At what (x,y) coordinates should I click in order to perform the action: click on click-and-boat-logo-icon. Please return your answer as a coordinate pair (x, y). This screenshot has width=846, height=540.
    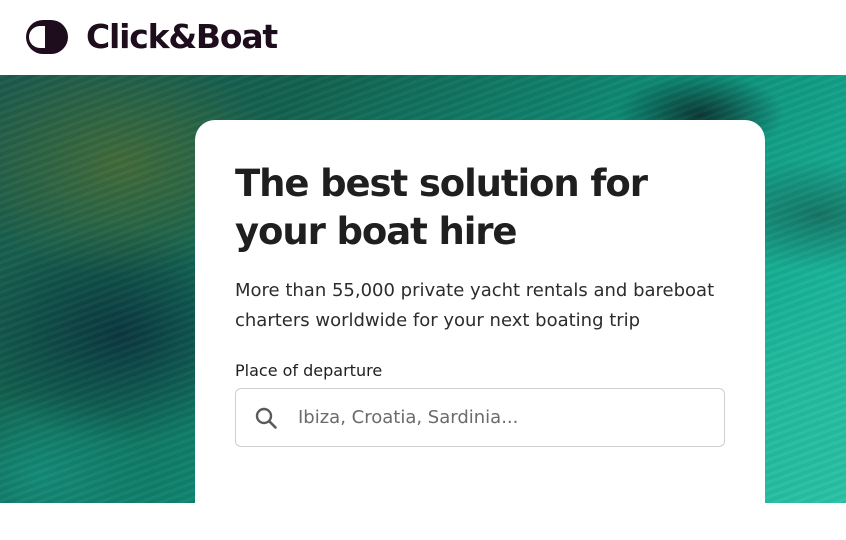
    Looking at the image, I should click on (47, 36).